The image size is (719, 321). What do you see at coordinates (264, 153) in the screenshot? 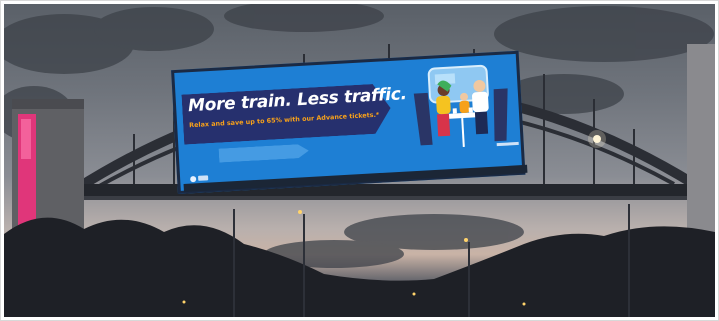
I see `chevron-graphic` at bounding box center [264, 153].